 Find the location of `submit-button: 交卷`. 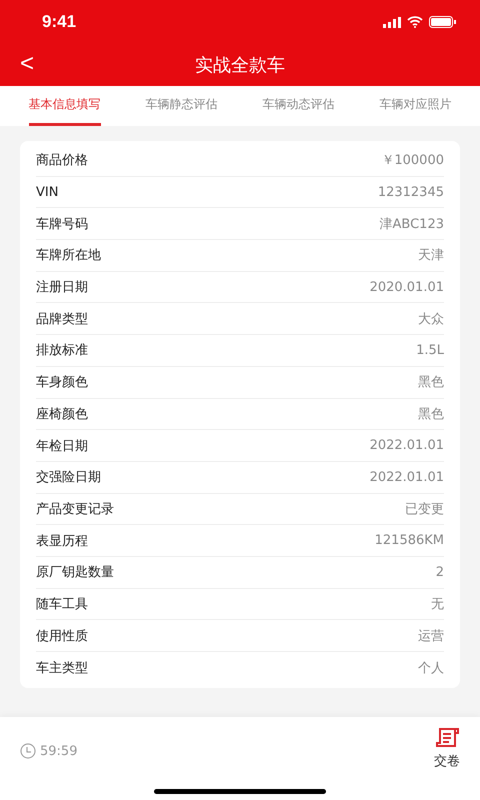

submit-button: 交卷 is located at coordinates (447, 748).